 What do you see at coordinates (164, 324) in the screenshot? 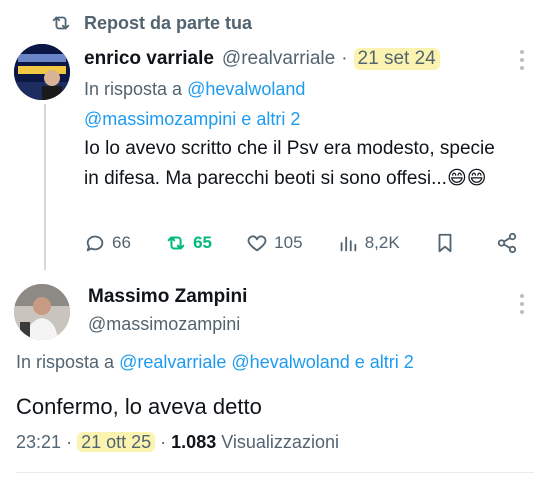
I see `tweet2-author-handle: @massimozampini` at bounding box center [164, 324].